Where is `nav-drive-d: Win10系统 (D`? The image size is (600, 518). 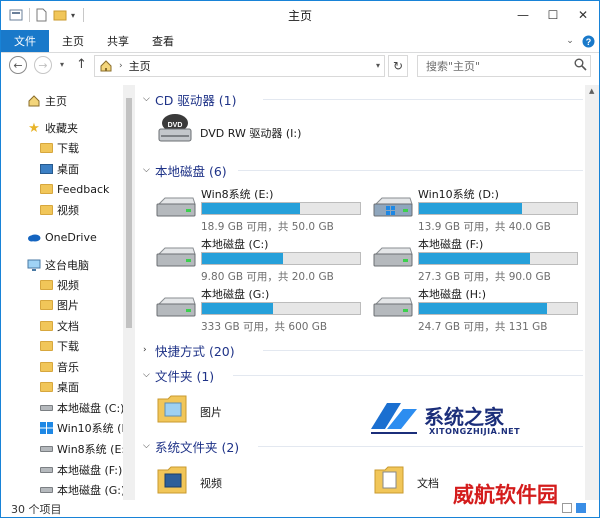 nav-drive-d: Win10系统 (D is located at coordinates (84, 428).